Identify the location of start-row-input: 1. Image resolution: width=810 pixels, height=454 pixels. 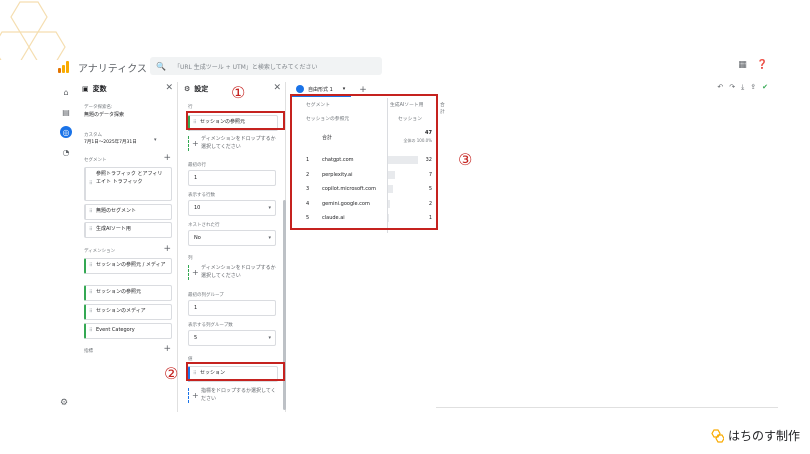
(232, 178).